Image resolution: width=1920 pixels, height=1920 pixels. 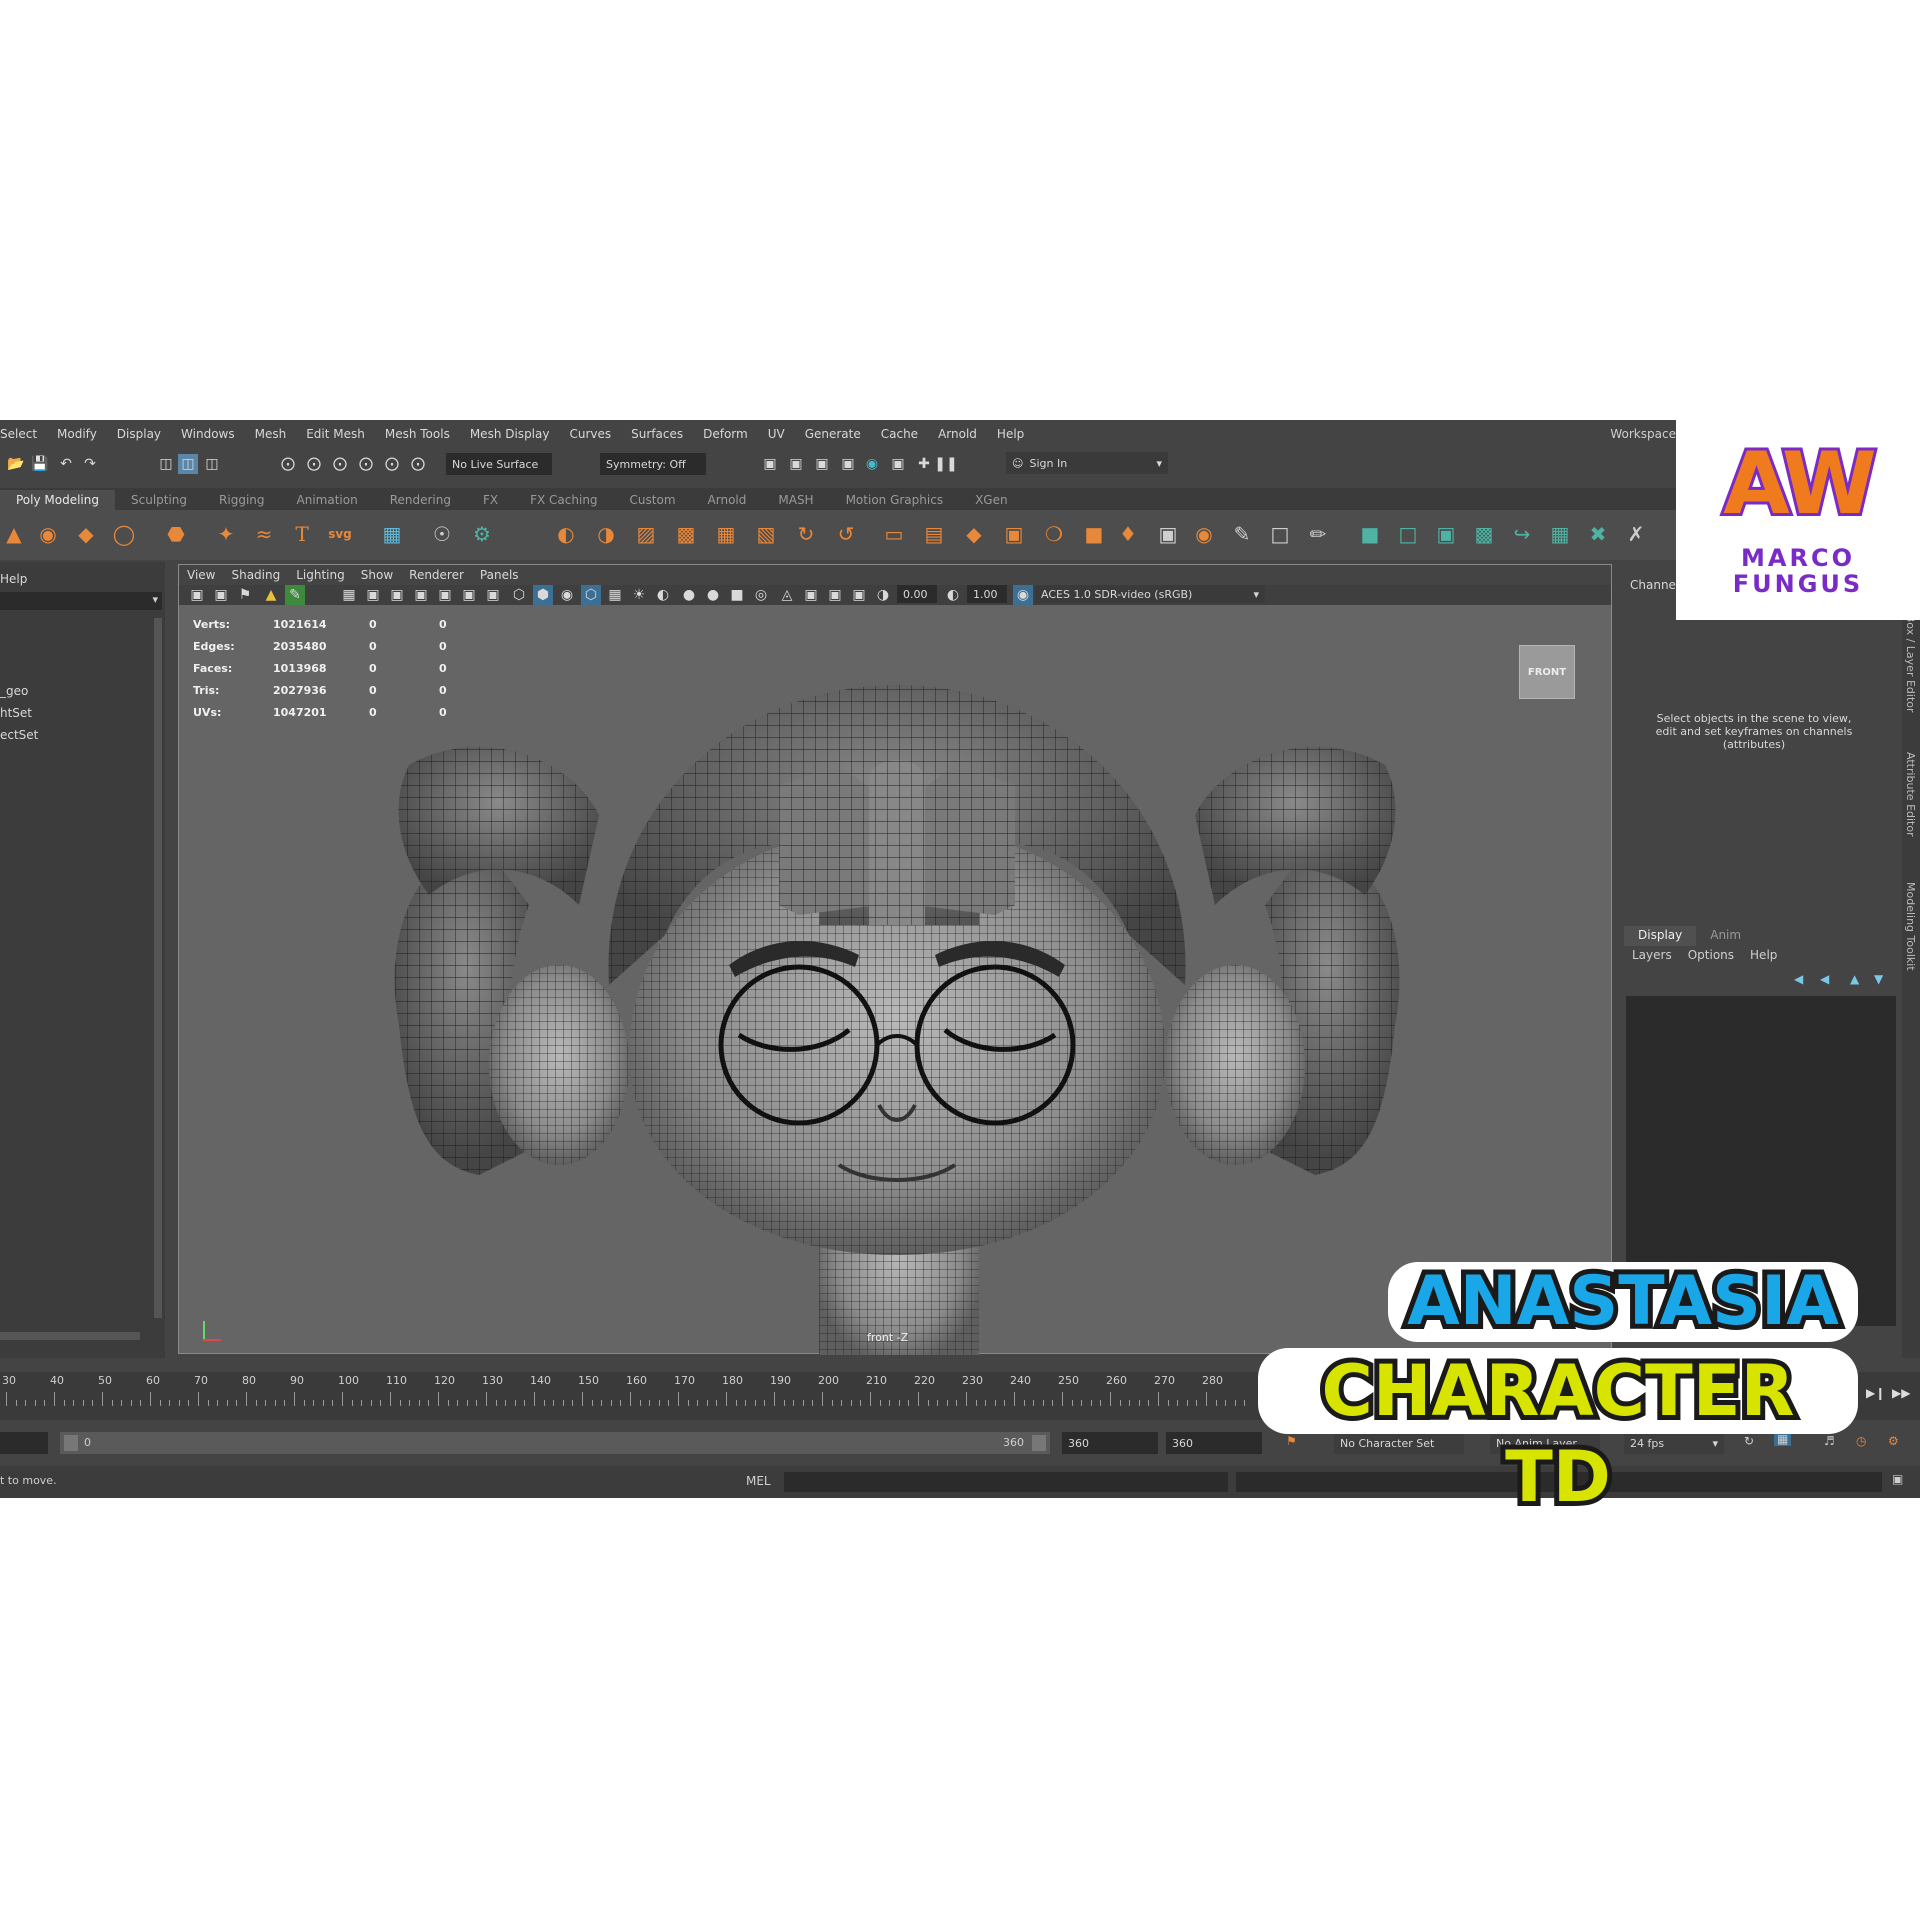 I want to click on tab-anim: Anim, so click(x=1725, y=936).